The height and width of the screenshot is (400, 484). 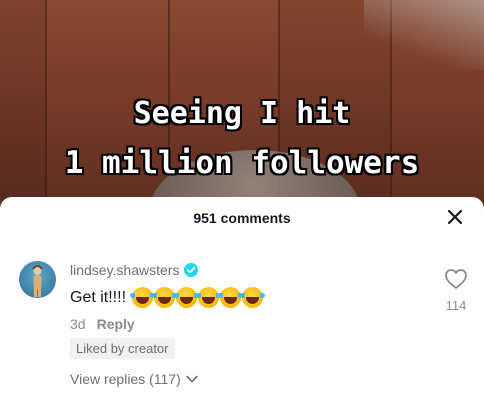 What do you see at coordinates (124, 270) in the screenshot?
I see `comment-username: lindsey.shawsters` at bounding box center [124, 270].